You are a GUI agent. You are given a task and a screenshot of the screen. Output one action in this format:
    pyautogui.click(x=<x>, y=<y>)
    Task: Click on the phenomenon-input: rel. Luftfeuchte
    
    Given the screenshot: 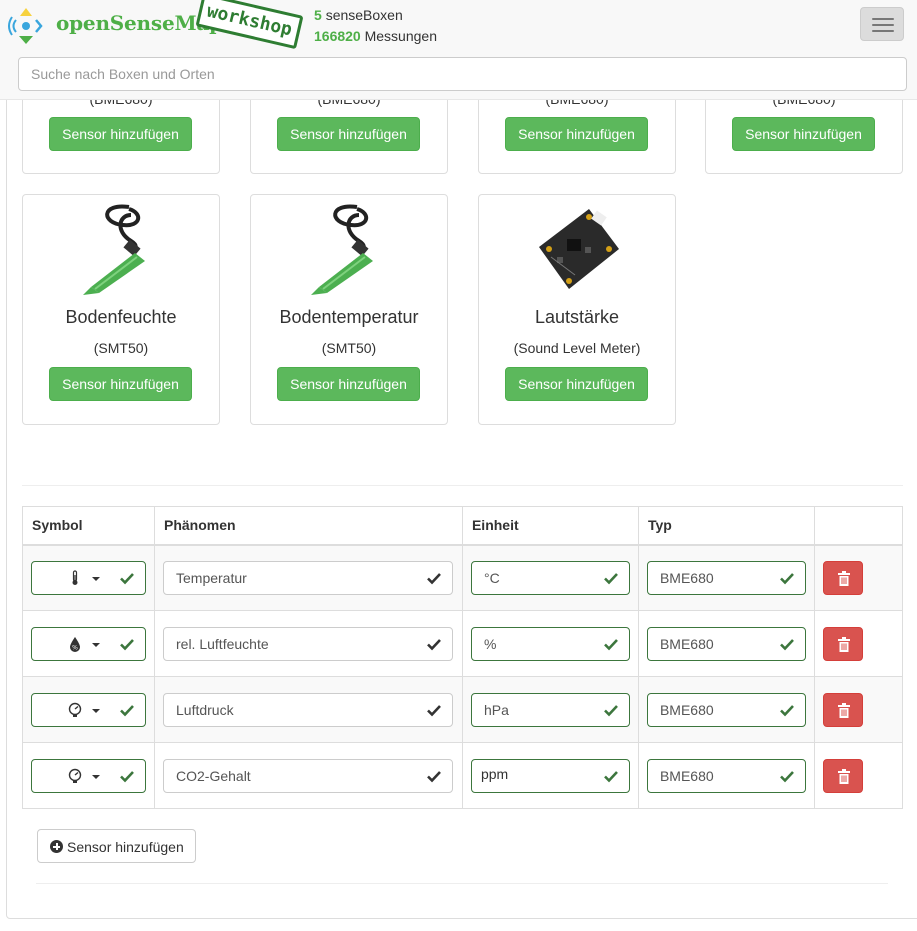 What is the action you would take?
    pyautogui.click(x=308, y=643)
    